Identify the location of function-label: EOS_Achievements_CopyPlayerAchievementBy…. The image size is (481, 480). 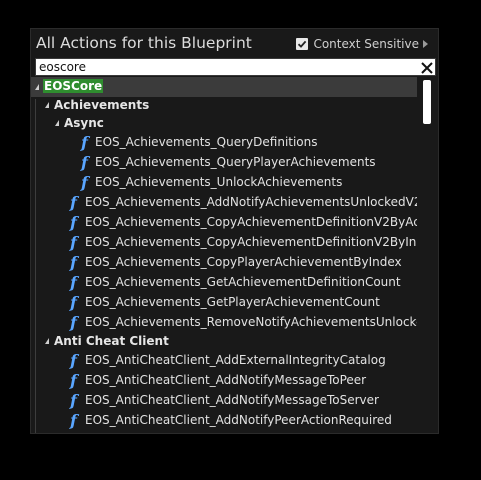
(243, 262).